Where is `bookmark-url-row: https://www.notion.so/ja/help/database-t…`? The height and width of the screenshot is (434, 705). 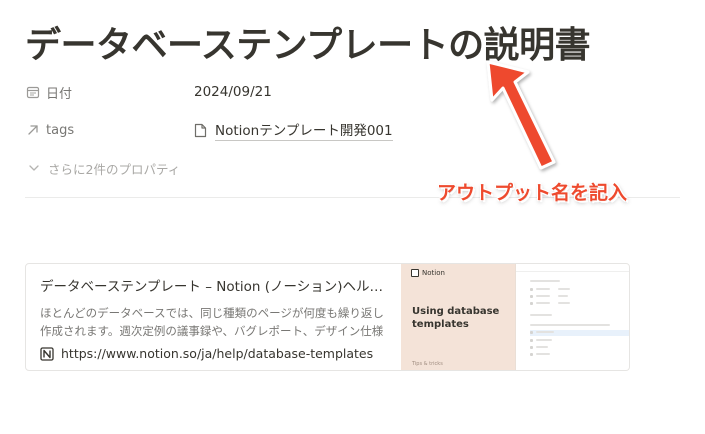
bookmark-url-row: https://www.notion.so/ja/help/database-t… is located at coordinates (213, 353).